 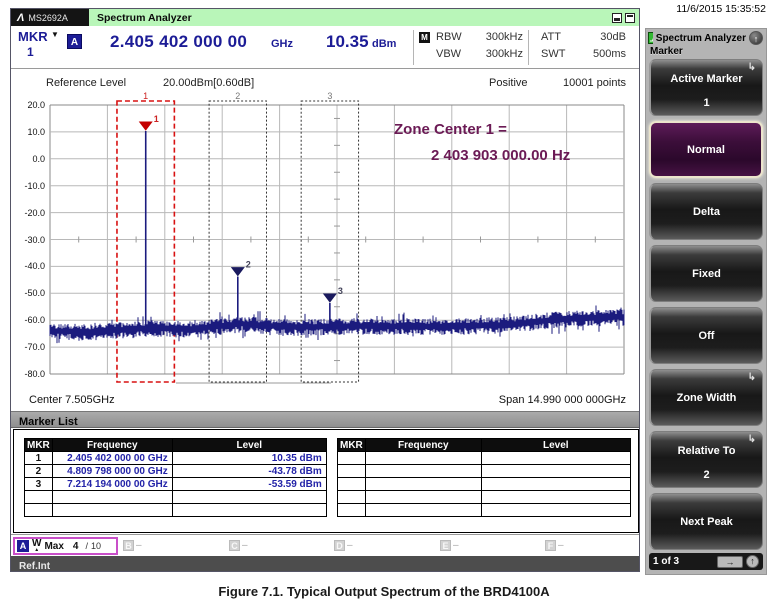 I want to click on marker-row: 2 4.809 798 000 00 GHz -43.78 dBm, so click(x=175, y=471).